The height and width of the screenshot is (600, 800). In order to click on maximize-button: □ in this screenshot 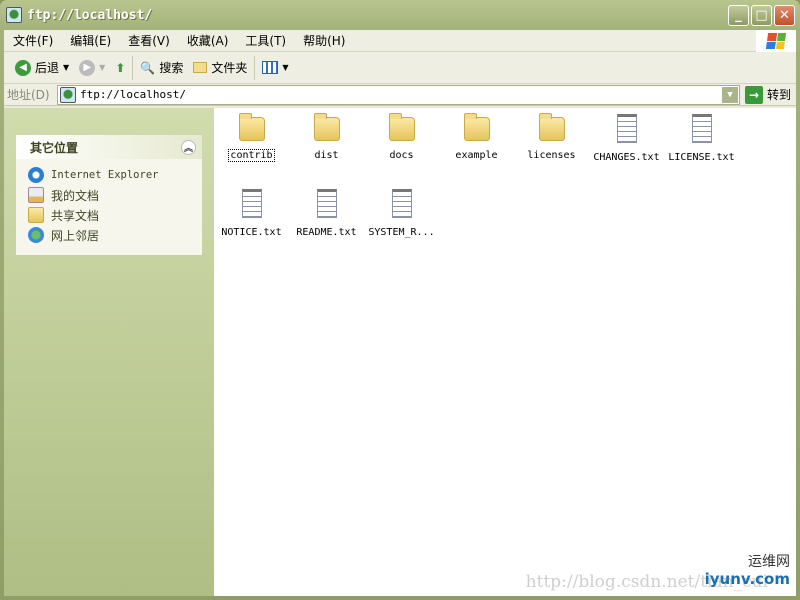, I will do `click(761, 15)`.